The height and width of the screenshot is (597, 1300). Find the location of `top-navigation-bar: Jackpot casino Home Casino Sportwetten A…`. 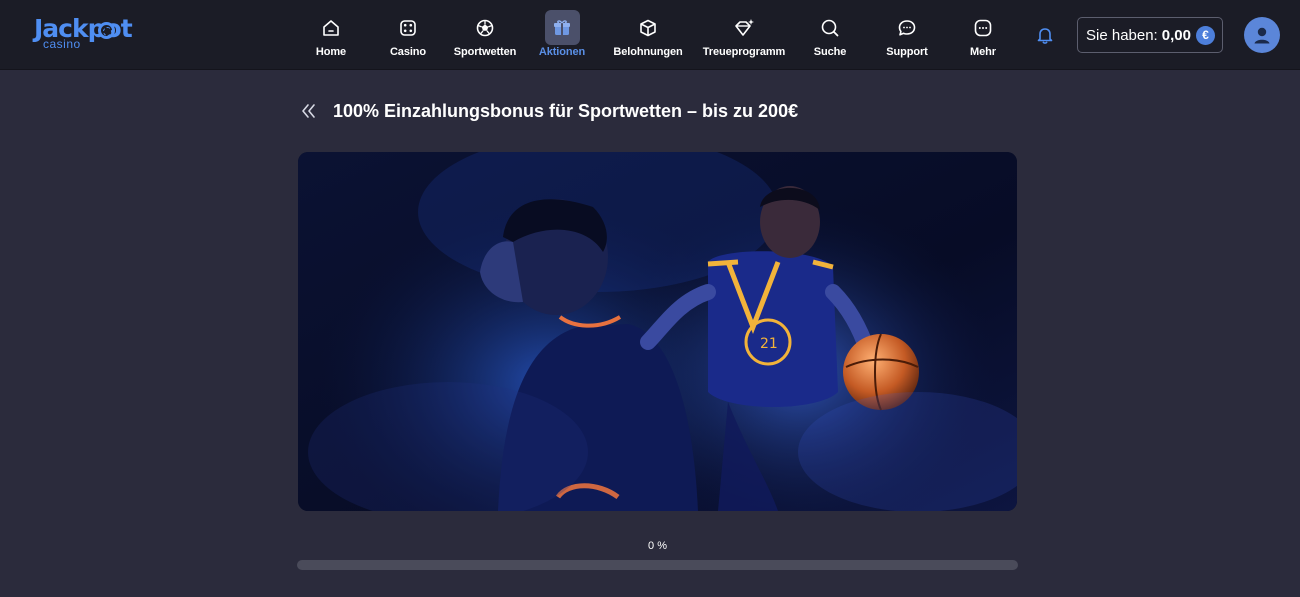

top-navigation-bar: Jackpot casino Home Casino Sportwetten A… is located at coordinates (650, 35).